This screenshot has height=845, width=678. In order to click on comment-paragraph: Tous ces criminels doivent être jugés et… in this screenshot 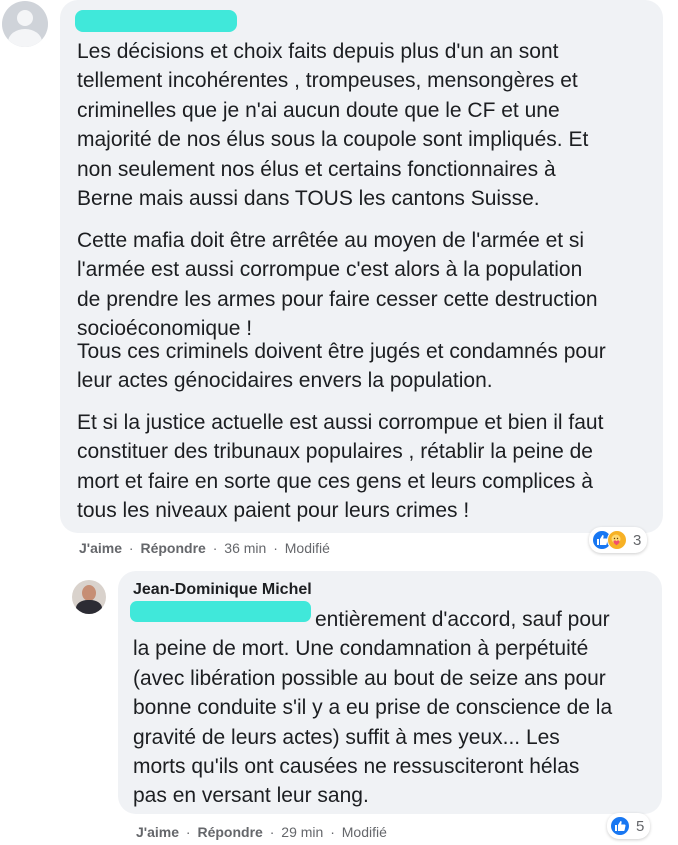, I will do `click(341, 366)`.